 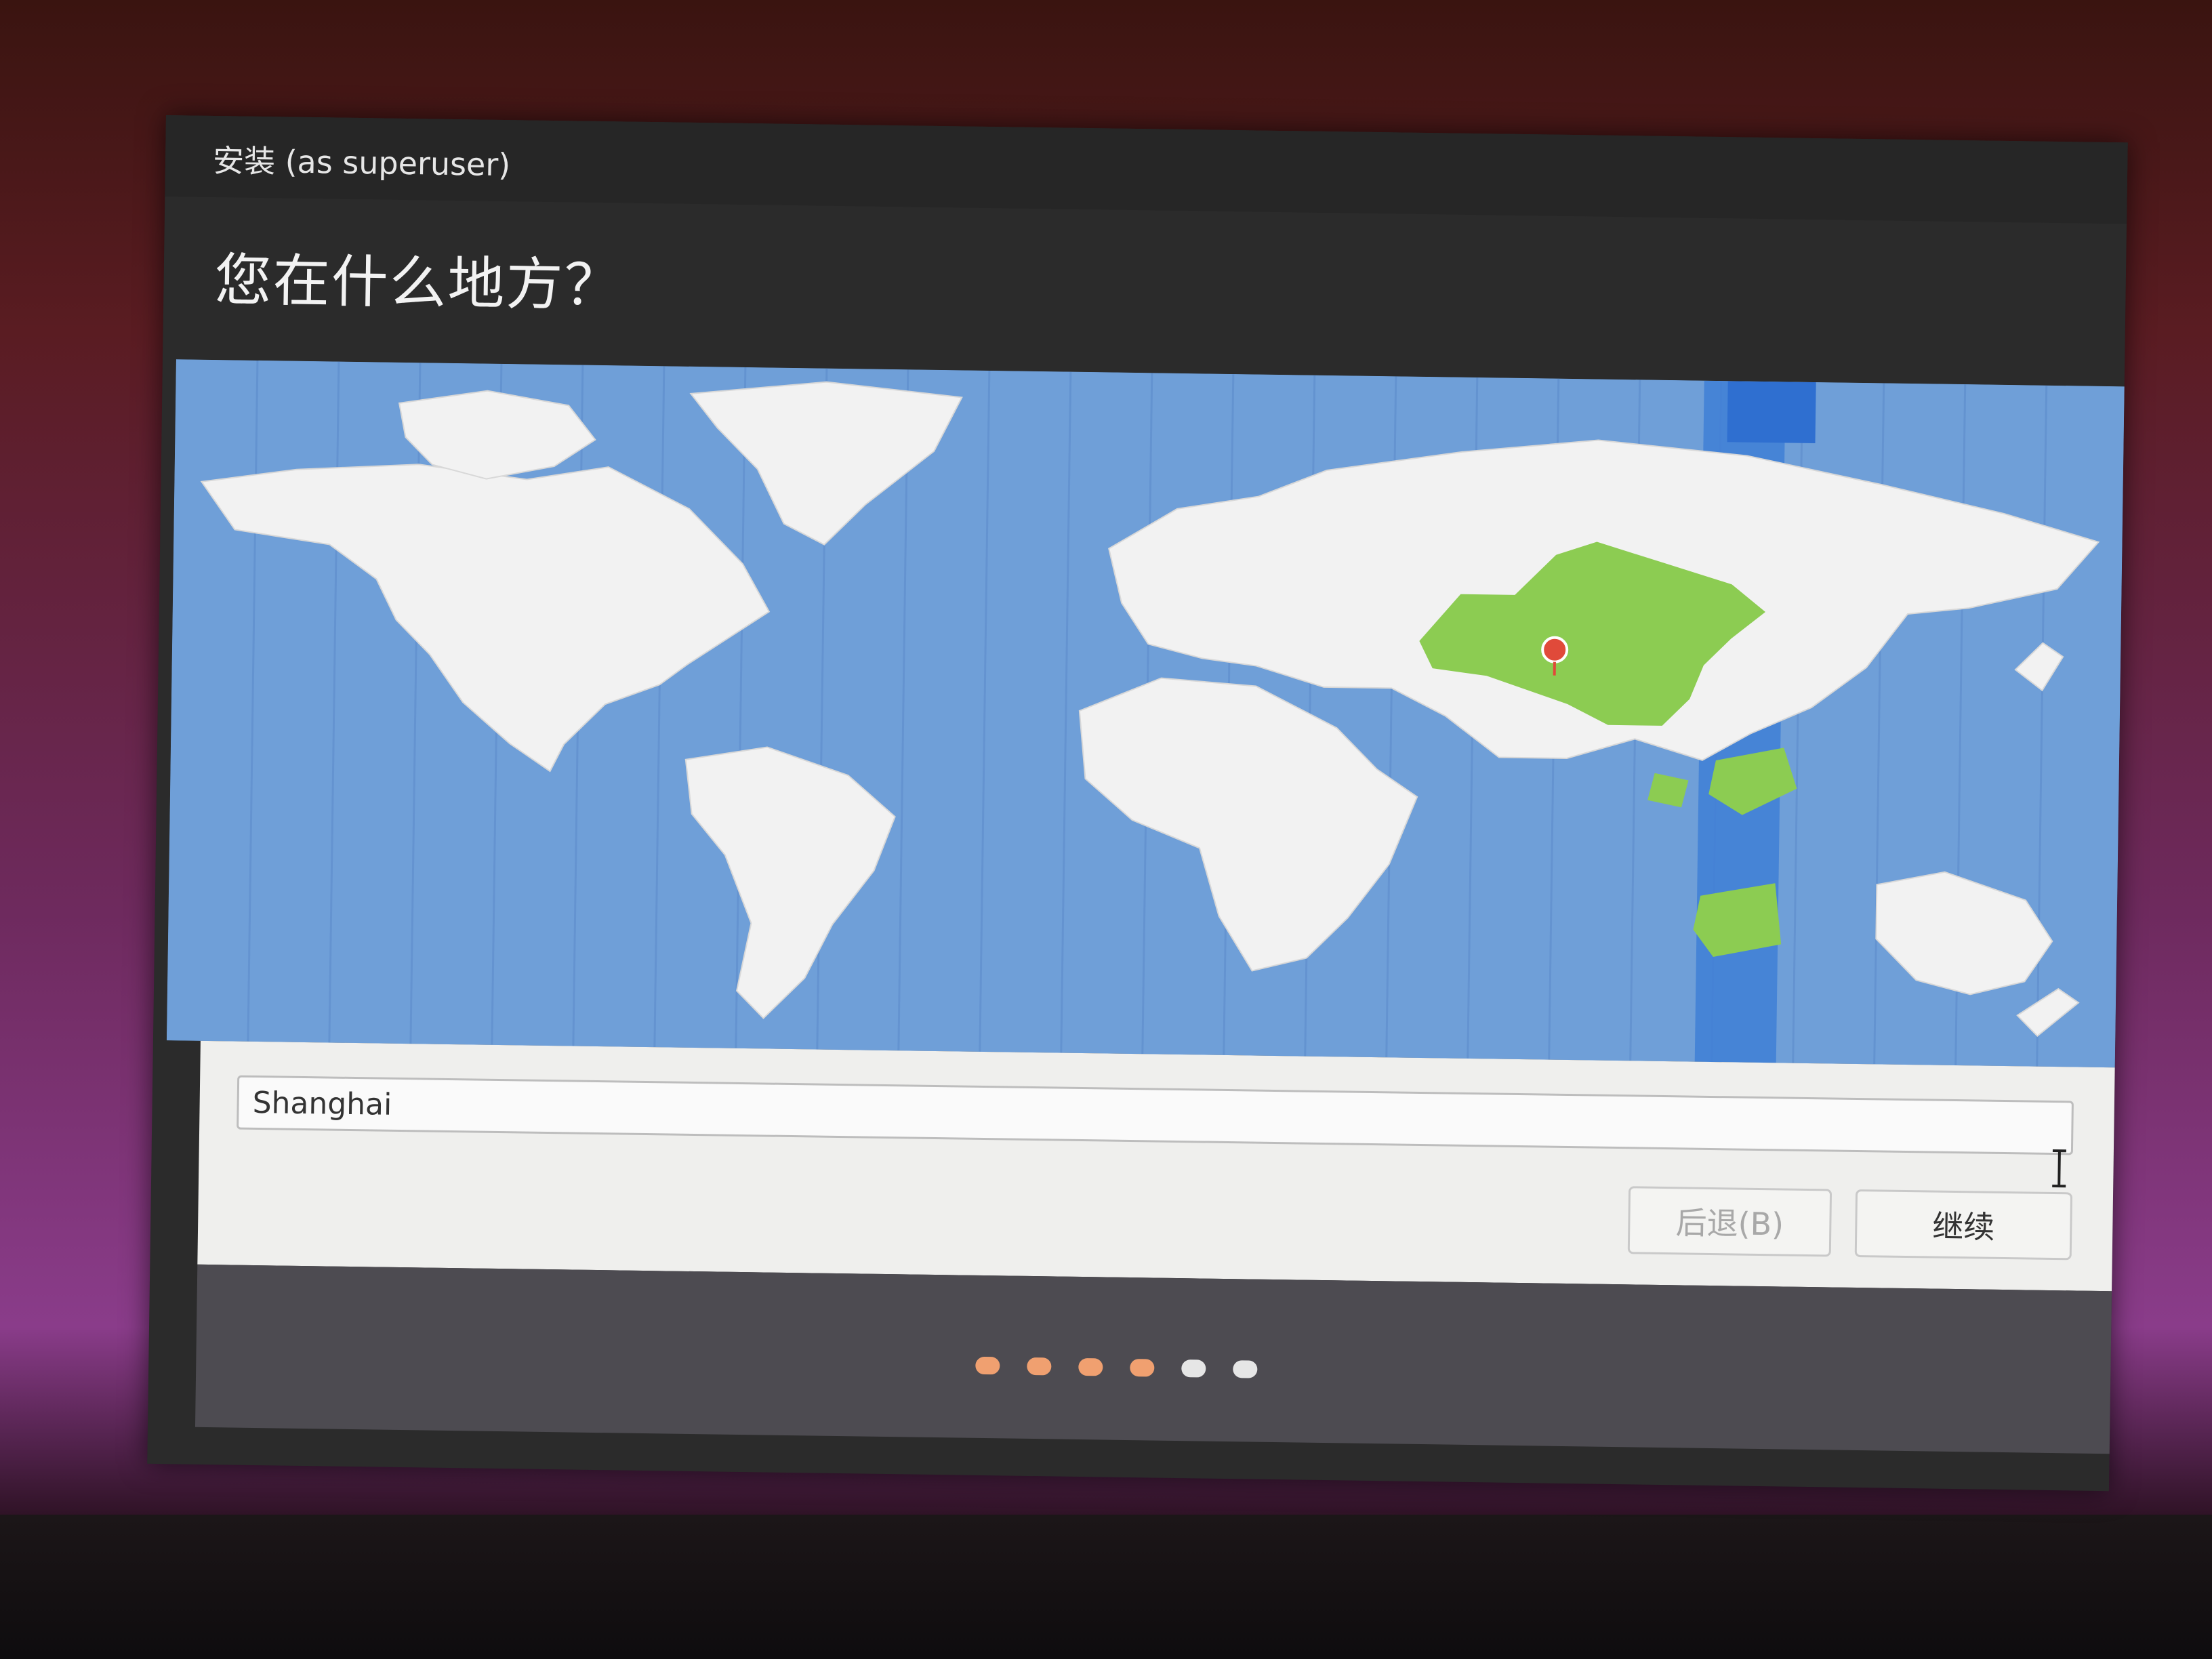 I want to click on content-panel: 后退(B) 继续, so click(x=1156, y=1166).